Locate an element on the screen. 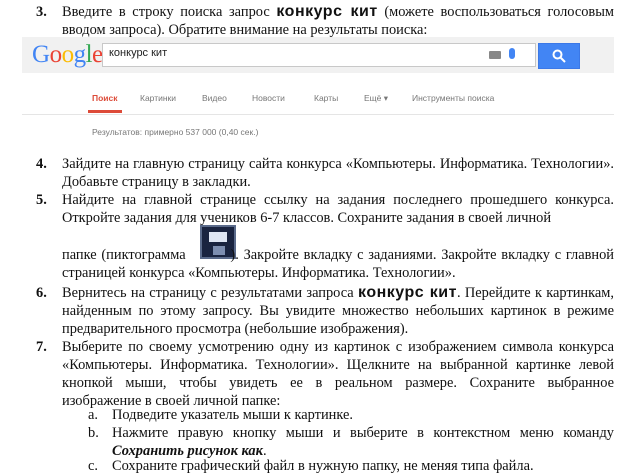 This screenshot has height=475, width=624. tab-search: Поиск is located at coordinates (105, 98).